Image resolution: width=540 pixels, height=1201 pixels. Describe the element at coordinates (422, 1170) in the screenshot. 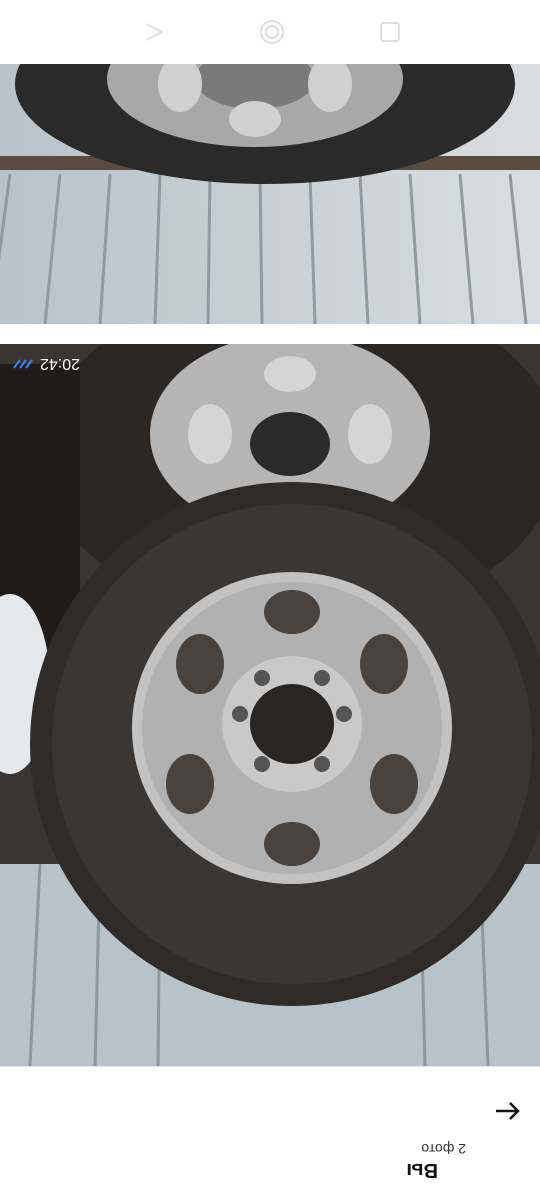

I see `sender-name: Вы` at that location.